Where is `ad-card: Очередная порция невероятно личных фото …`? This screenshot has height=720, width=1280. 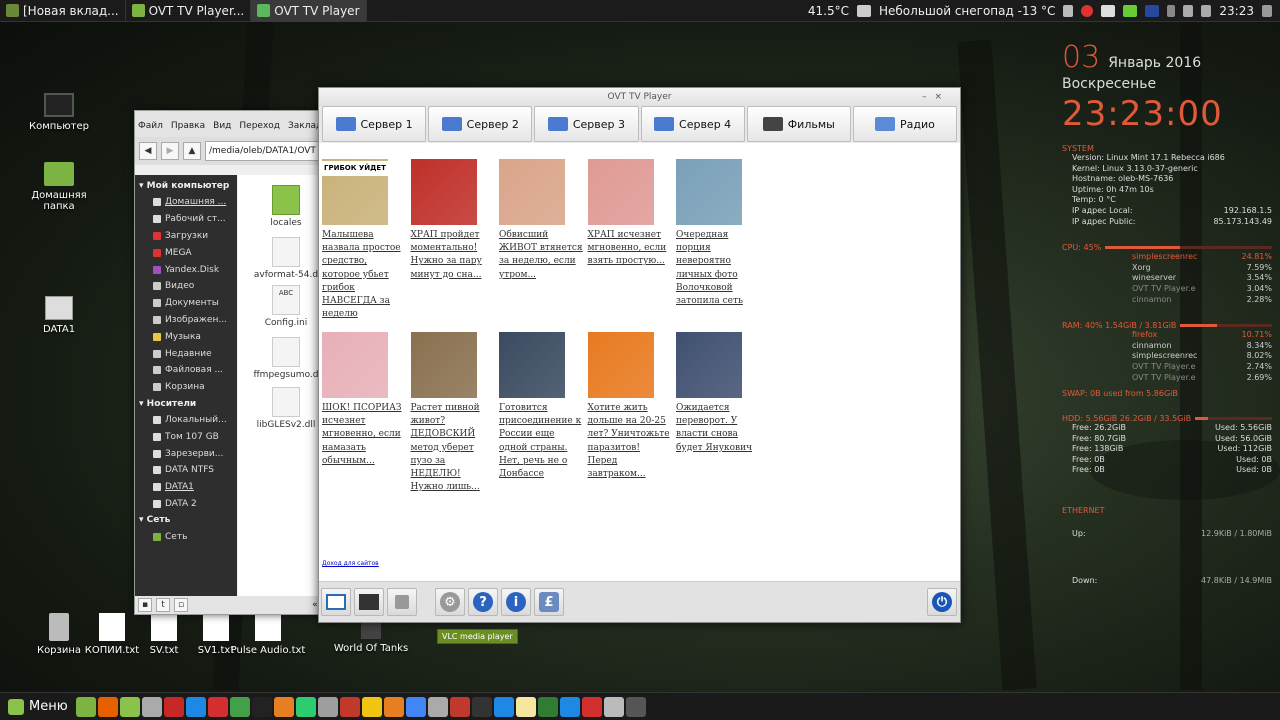 ad-card: Очередная порция невероятно личных фото … is located at coordinates (718, 233).